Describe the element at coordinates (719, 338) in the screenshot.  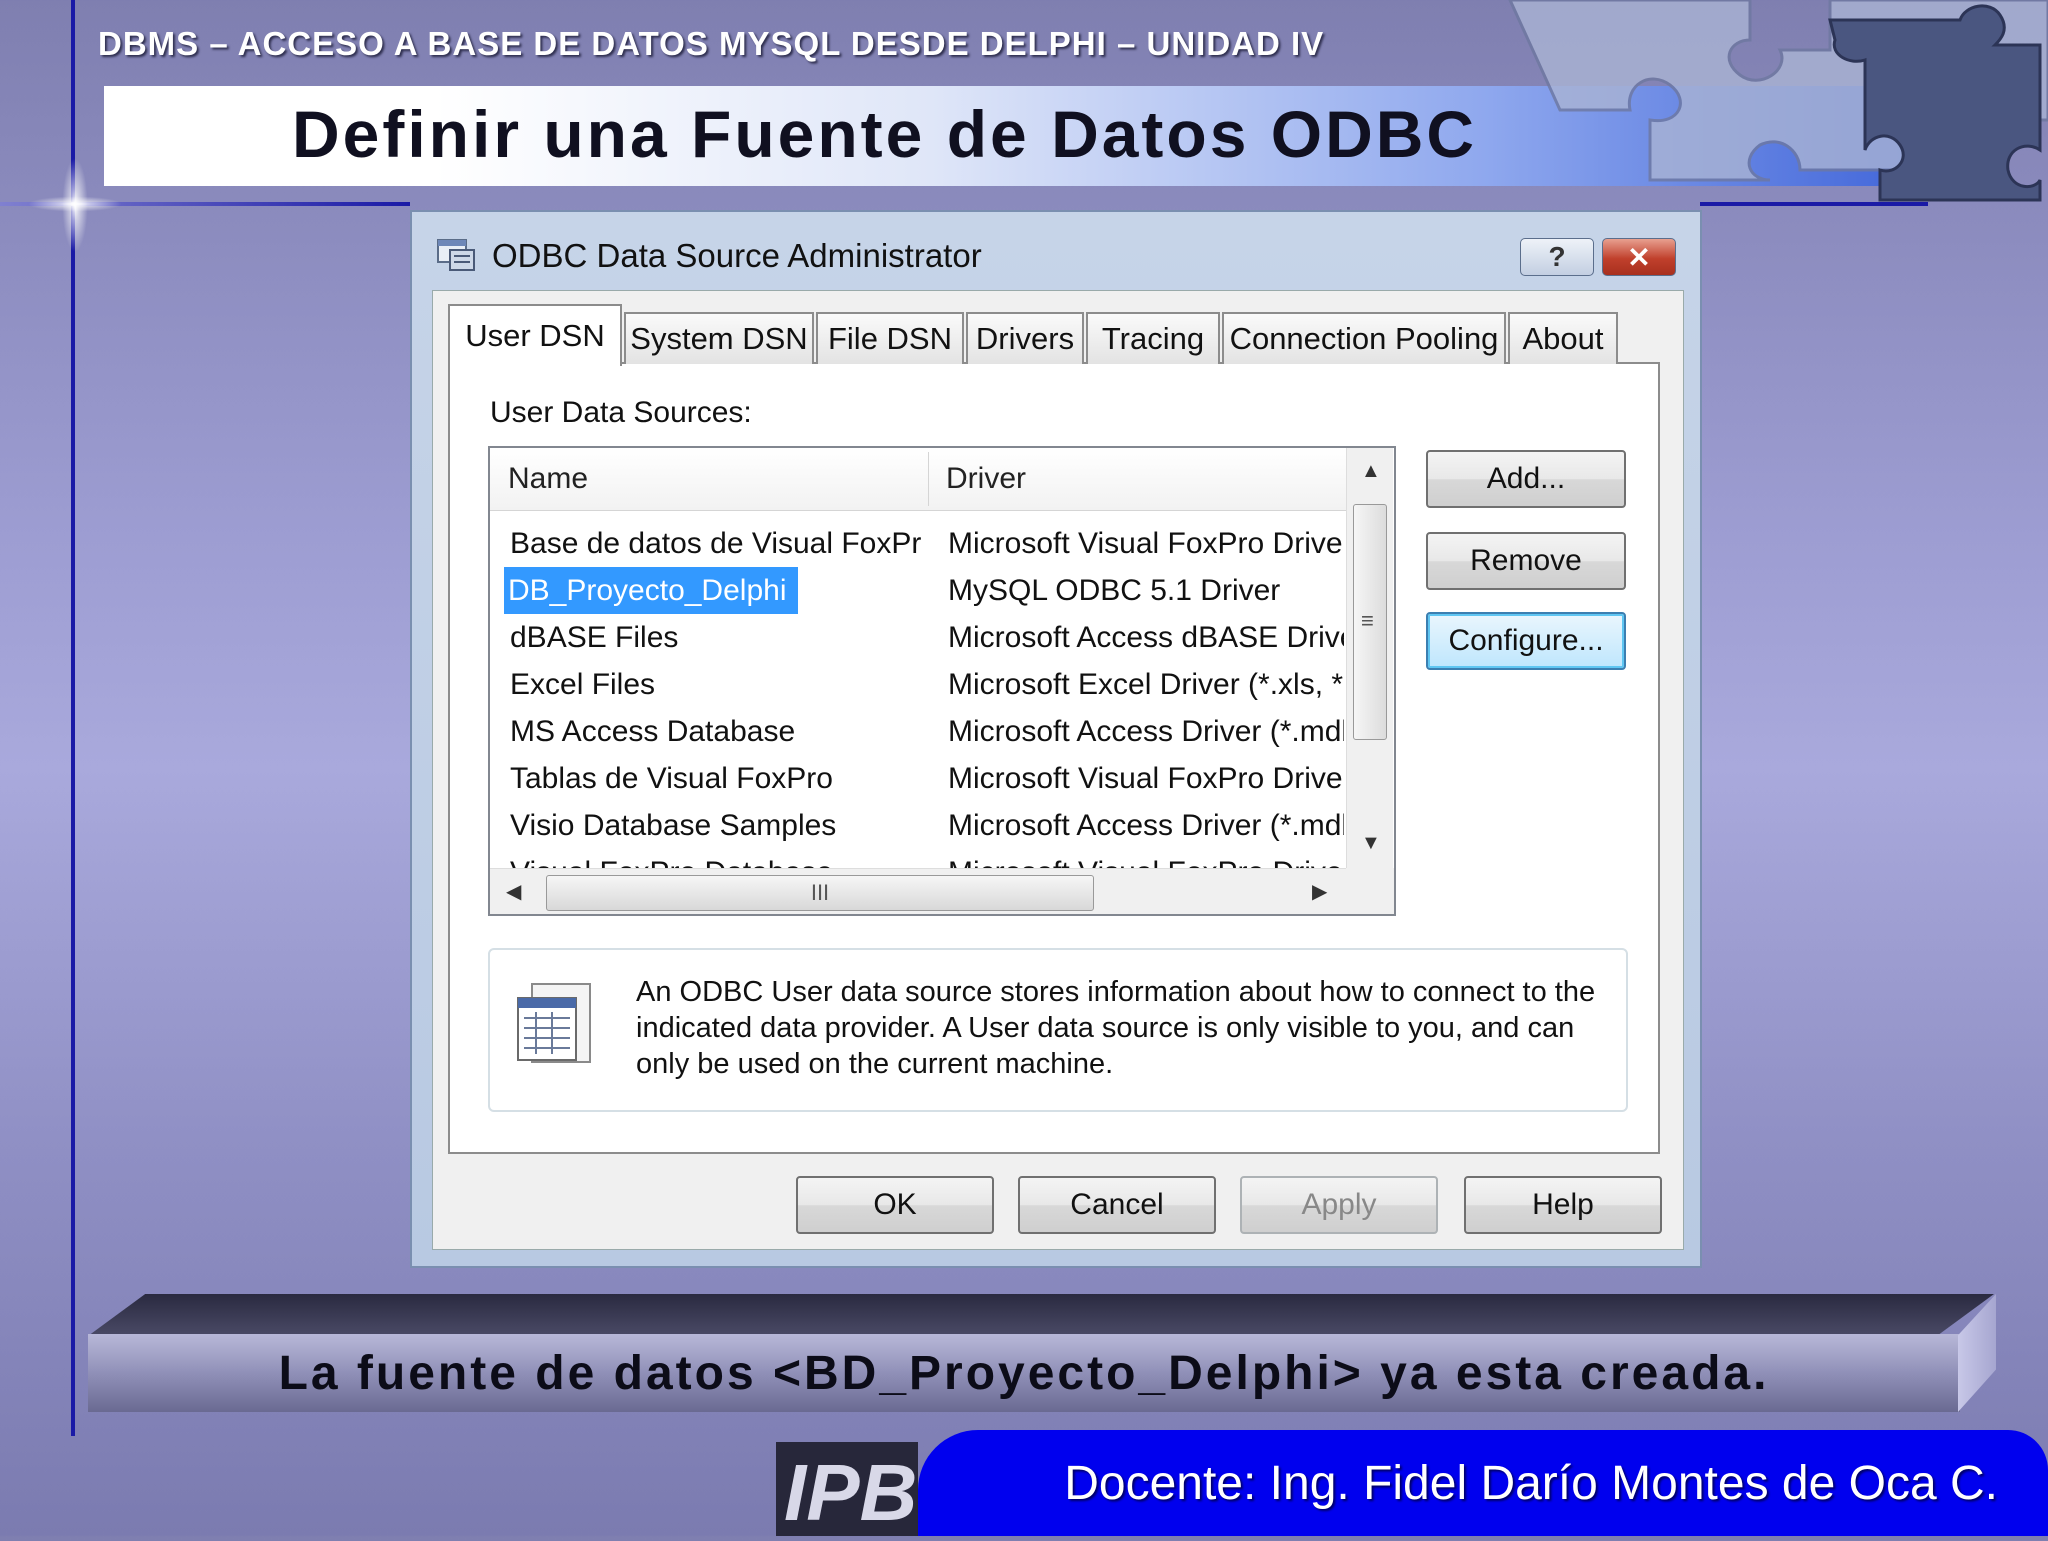
I see `tab-system-dsn: System DSN` at that location.